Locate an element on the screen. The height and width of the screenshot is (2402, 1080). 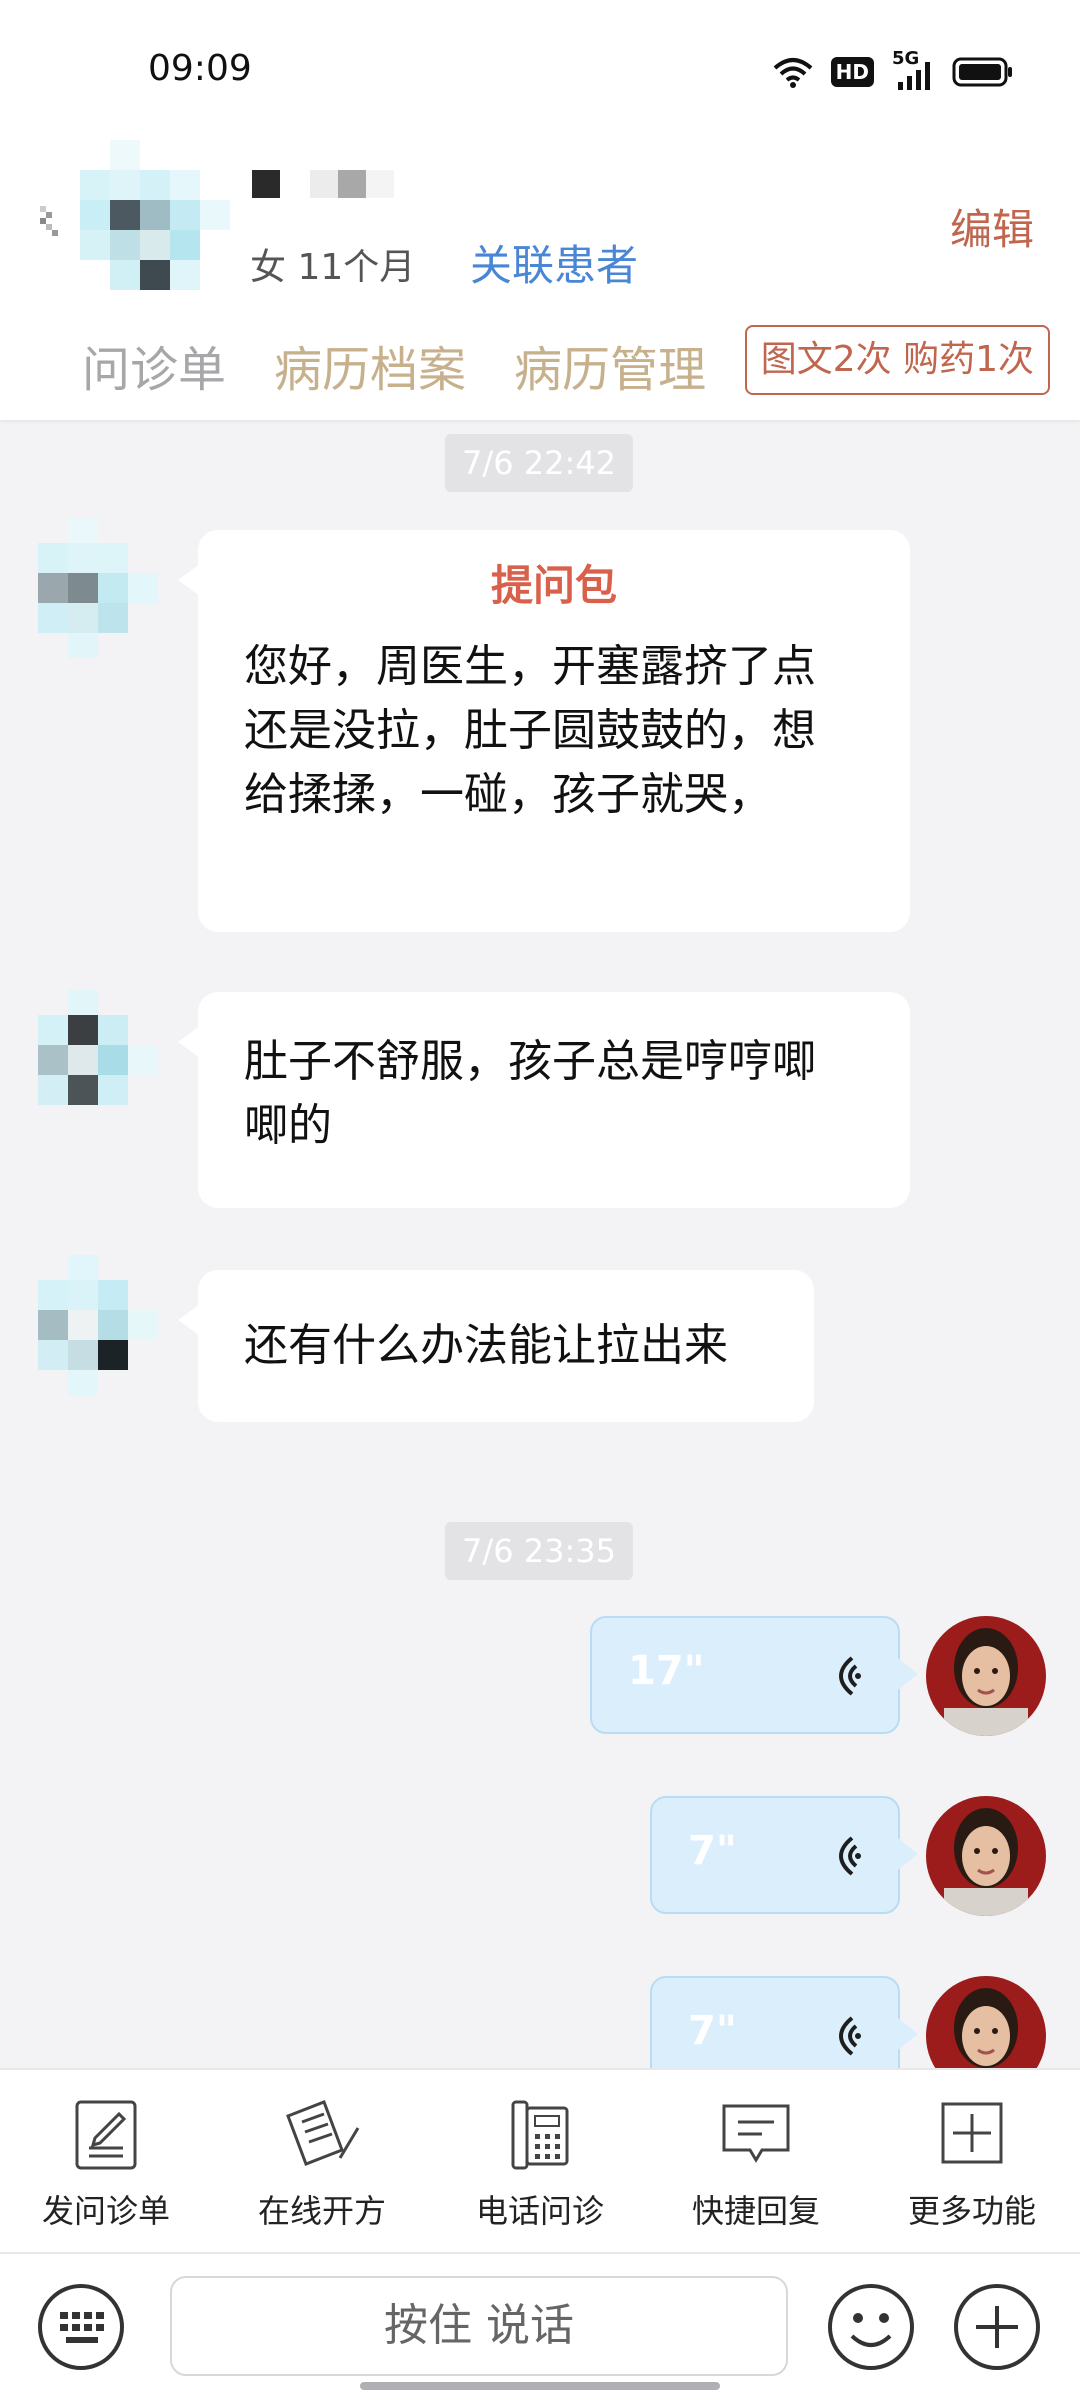
record-tabs: 问诊单 病历档案 病历管理 is located at coordinates (394, 365).